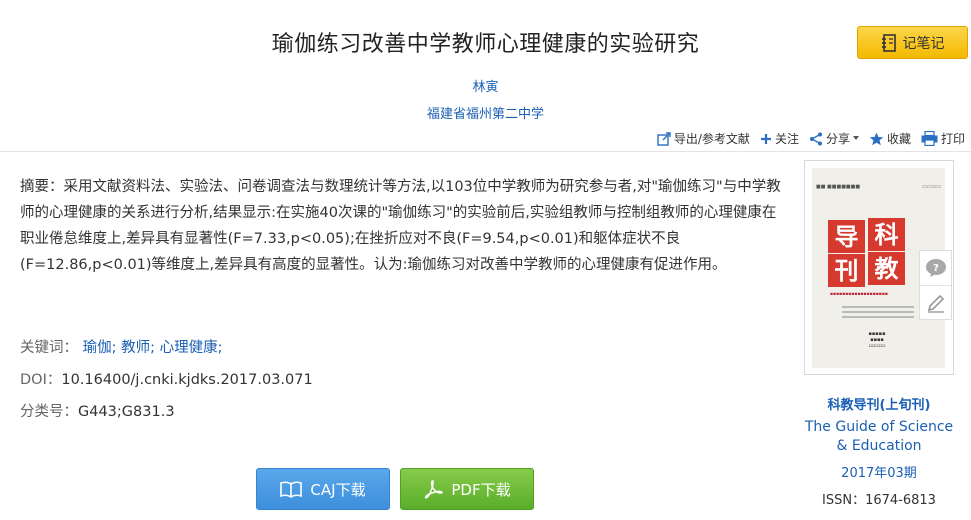 The width and height of the screenshot is (971, 520). I want to click on keyword-link: 瑜伽;, so click(100, 348).